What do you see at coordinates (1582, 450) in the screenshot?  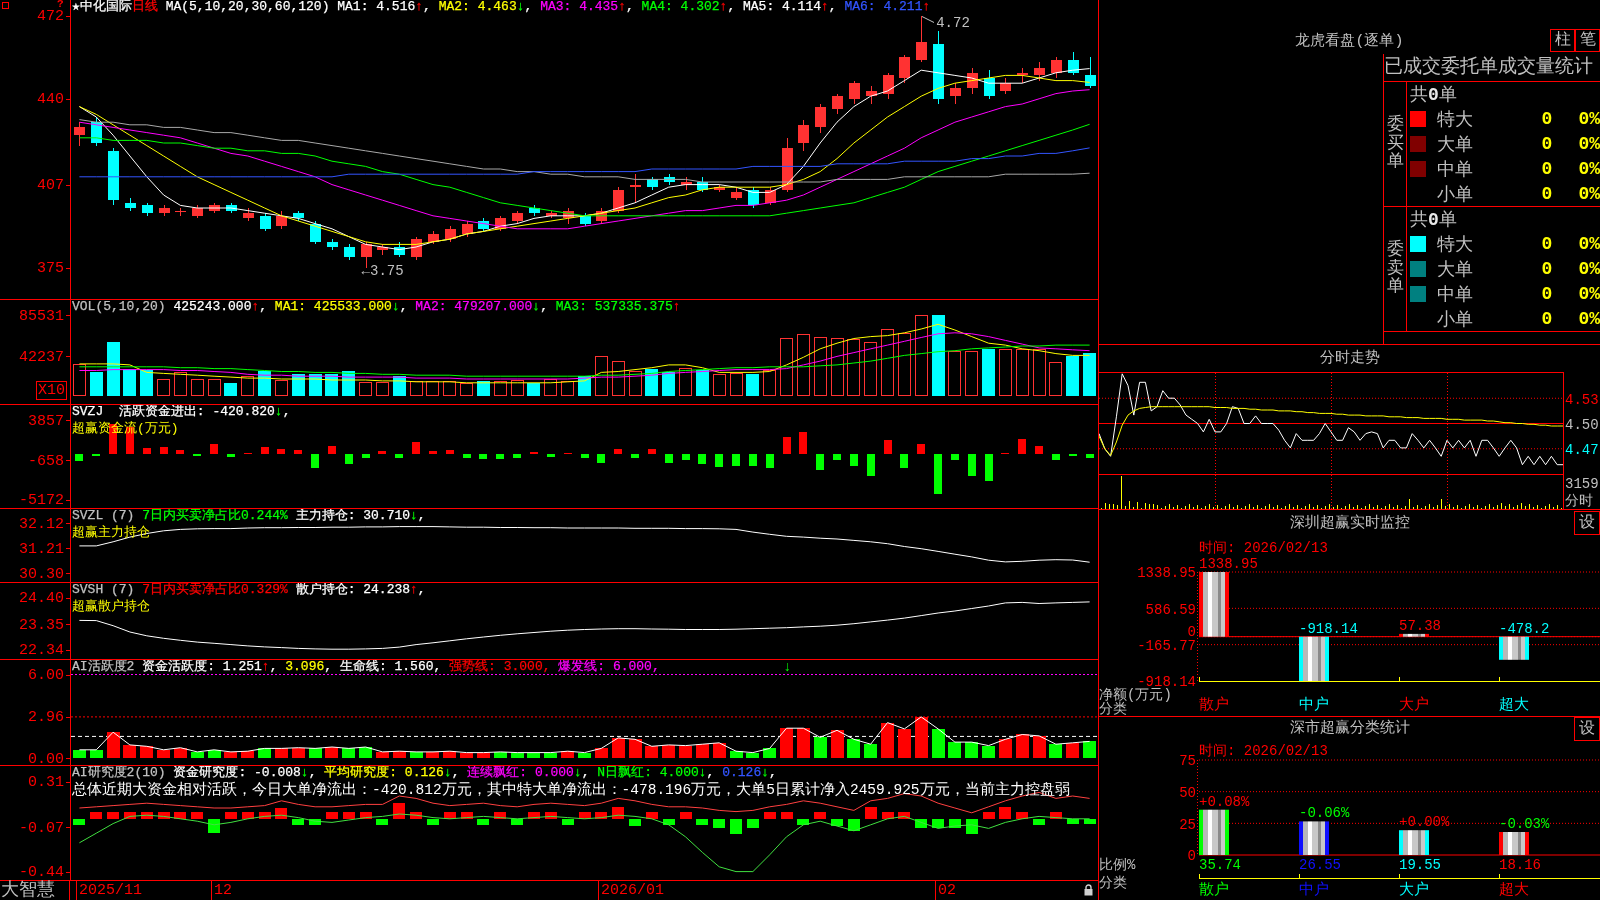 I see `axis-label: 4.47` at bounding box center [1582, 450].